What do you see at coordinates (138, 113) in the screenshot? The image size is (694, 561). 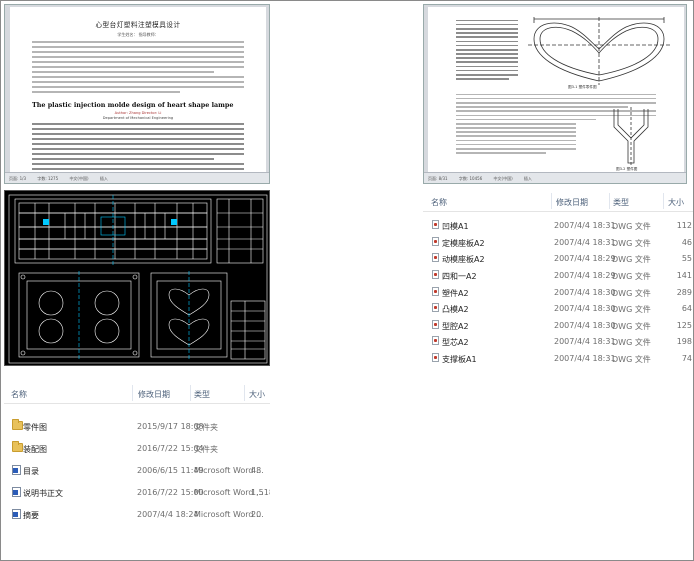 I see `english-author: Author: Zhang Director: Li` at bounding box center [138, 113].